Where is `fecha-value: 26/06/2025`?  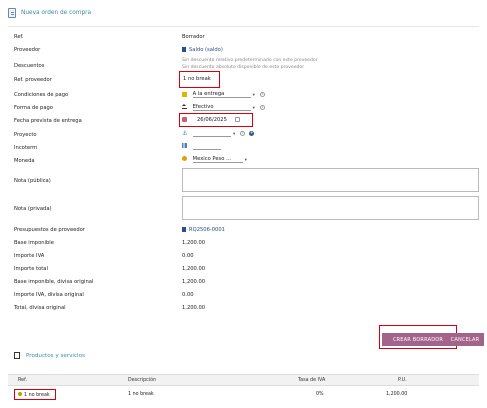
fecha-value: 26/06/2025 is located at coordinates (212, 120).